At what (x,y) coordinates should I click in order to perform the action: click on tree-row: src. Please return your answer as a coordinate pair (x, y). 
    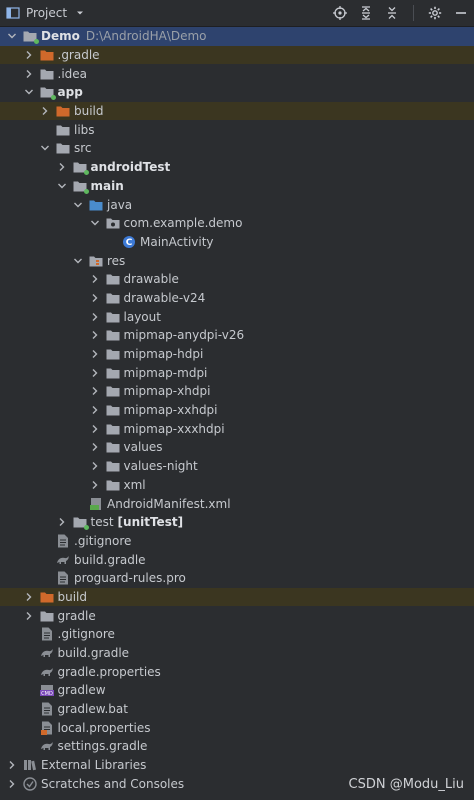
    Looking at the image, I should click on (237, 148).